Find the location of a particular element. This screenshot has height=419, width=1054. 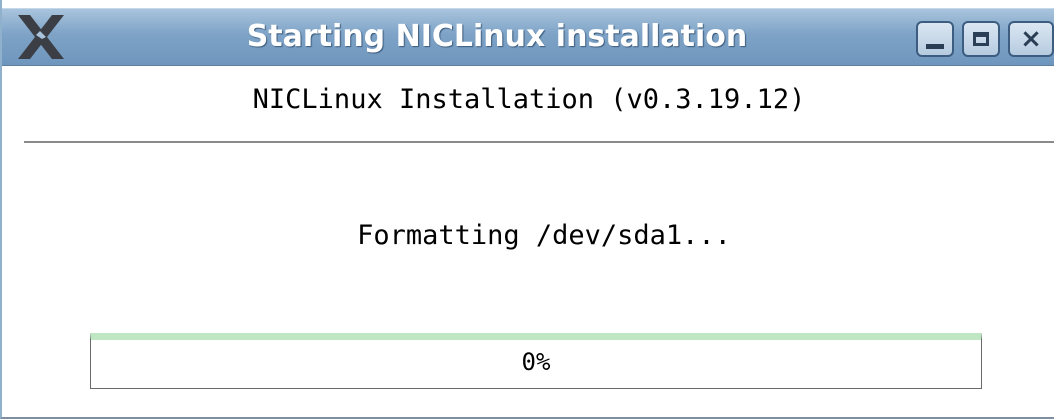

minimize-icon is located at coordinates (935, 46).